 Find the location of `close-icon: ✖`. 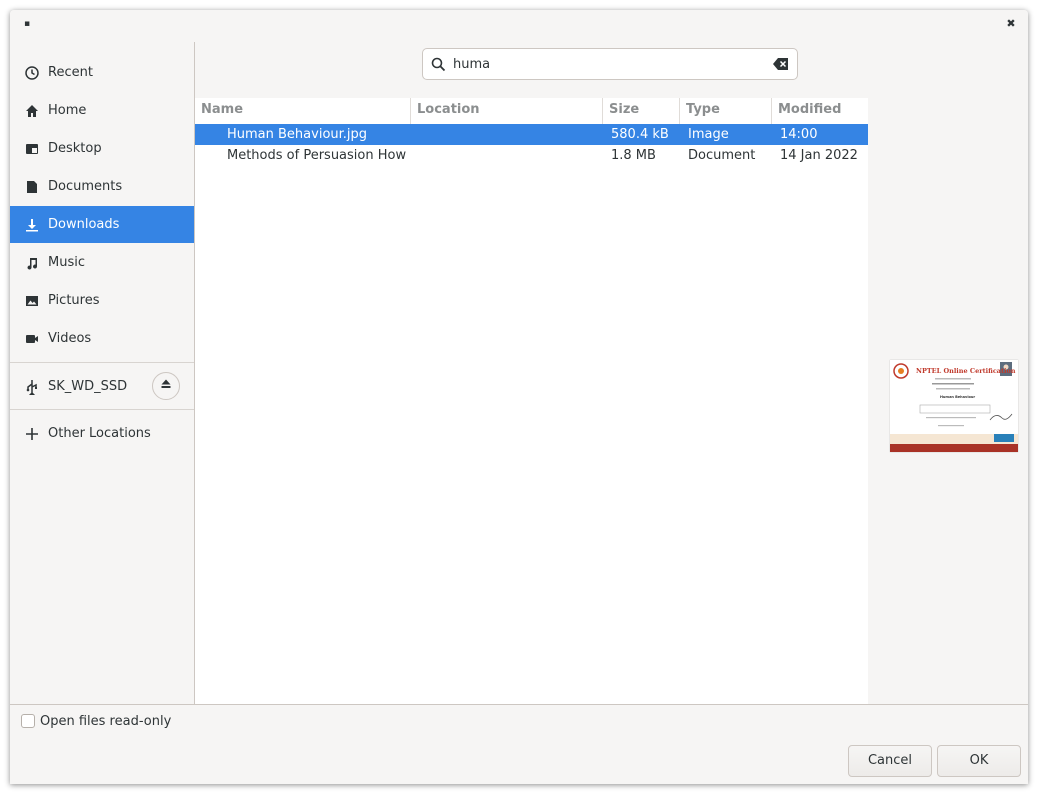

close-icon: ✖ is located at coordinates (1011, 24).